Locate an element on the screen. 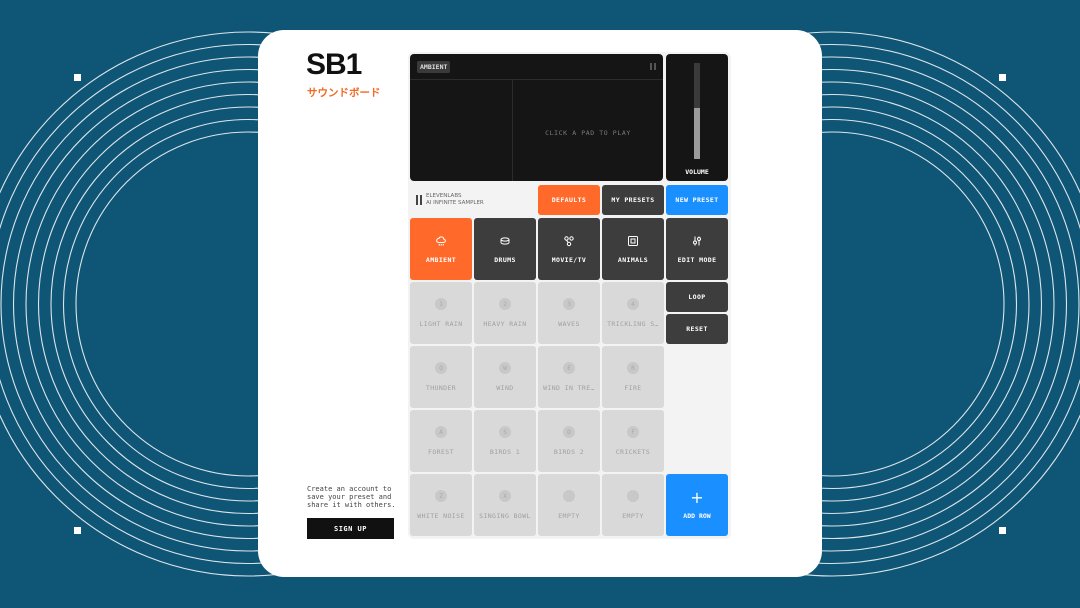 This screenshot has height=608, width=1080. sound-pad: S BIRDS 1 is located at coordinates (505, 441).